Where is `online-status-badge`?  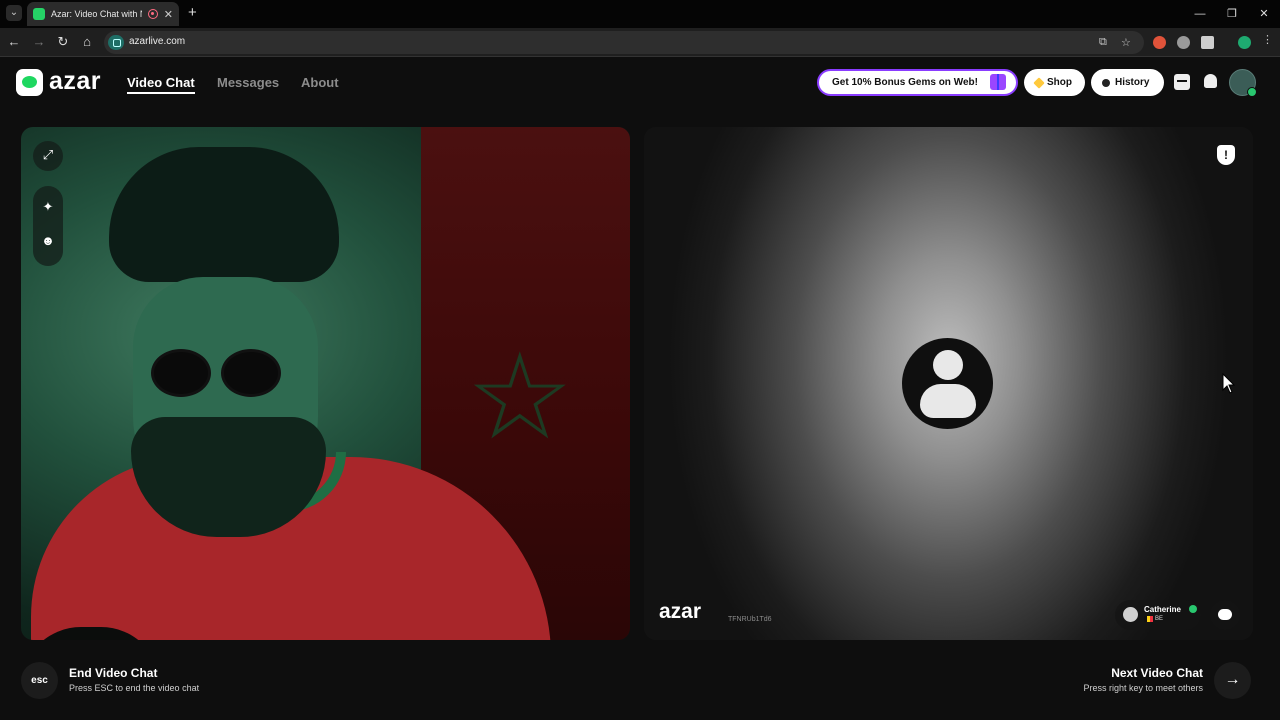 online-status-badge is located at coordinates (1252, 92).